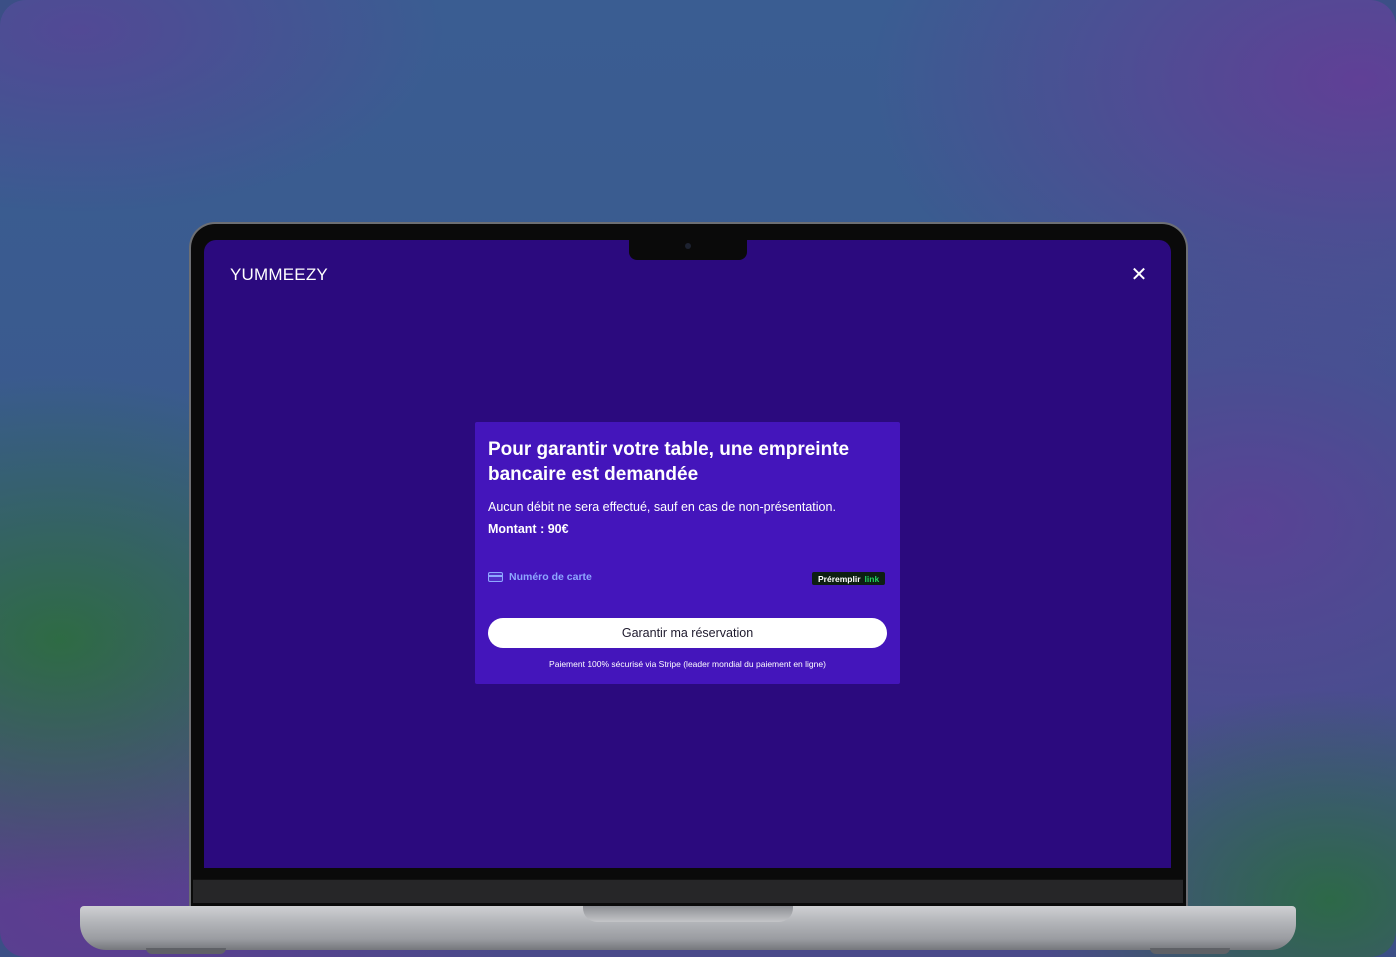  Describe the element at coordinates (687, 633) in the screenshot. I see `guarantee-reservation-button: Garantir ma réservation` at that location.